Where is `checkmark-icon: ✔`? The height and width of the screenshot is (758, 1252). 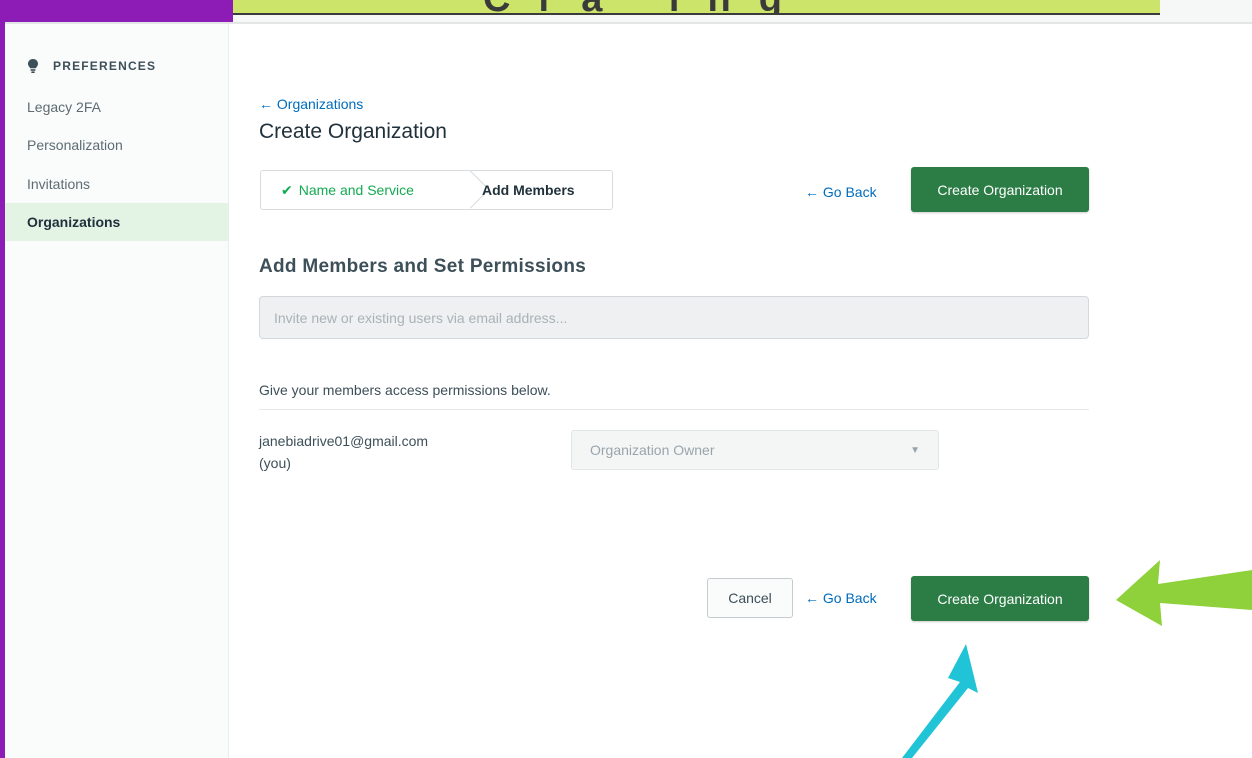 checkmark-icon: ✔ is located at coordinates (287, 189).